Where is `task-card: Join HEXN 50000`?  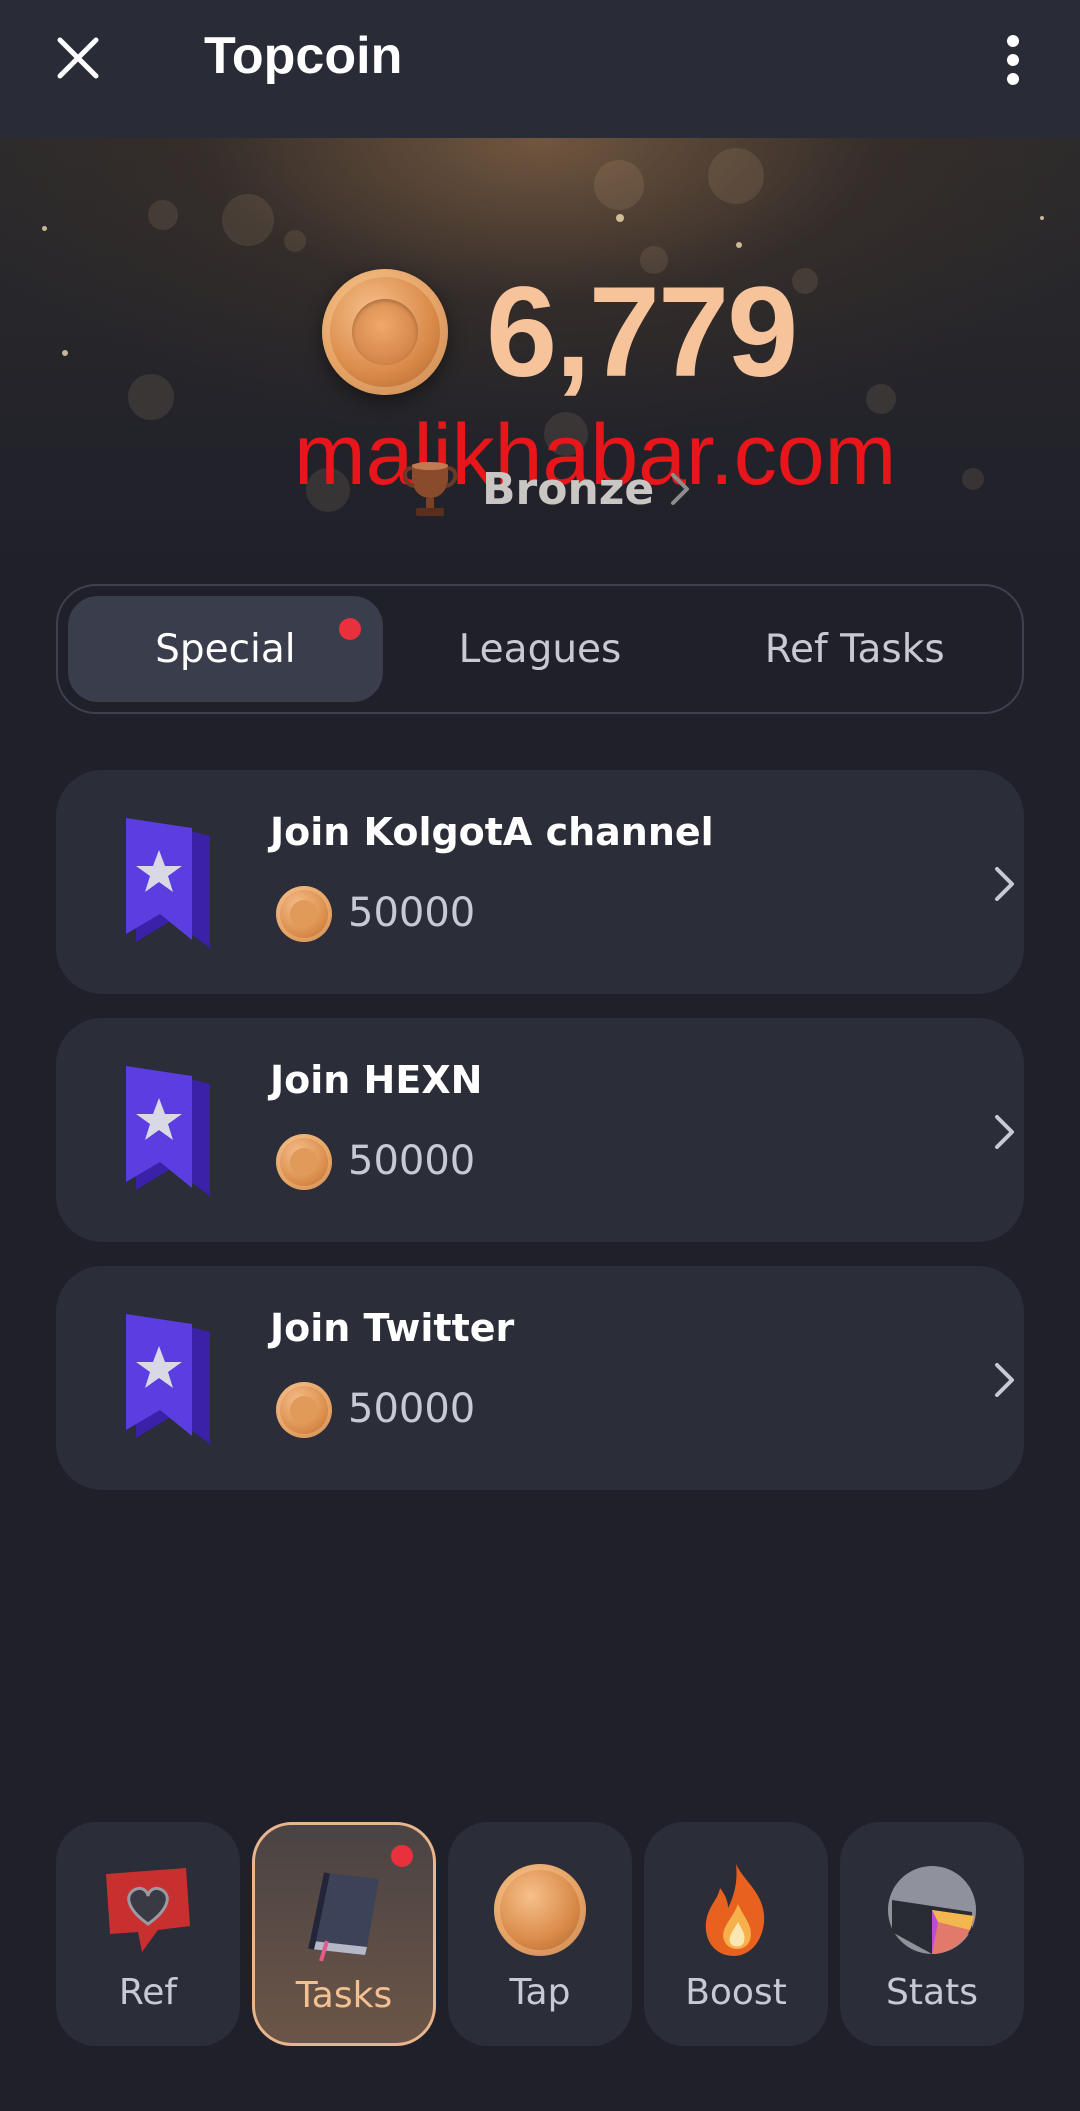
task-card: Join HEXN 50000 is located at coordinates (540, 1130).